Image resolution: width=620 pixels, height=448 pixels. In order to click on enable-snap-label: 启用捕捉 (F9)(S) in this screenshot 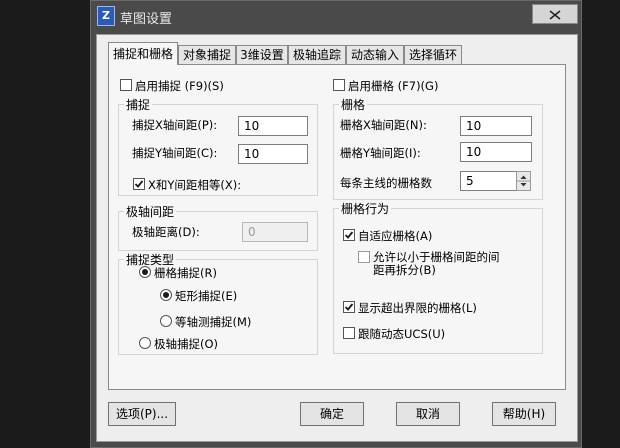, I will do `click(179, 86)`.